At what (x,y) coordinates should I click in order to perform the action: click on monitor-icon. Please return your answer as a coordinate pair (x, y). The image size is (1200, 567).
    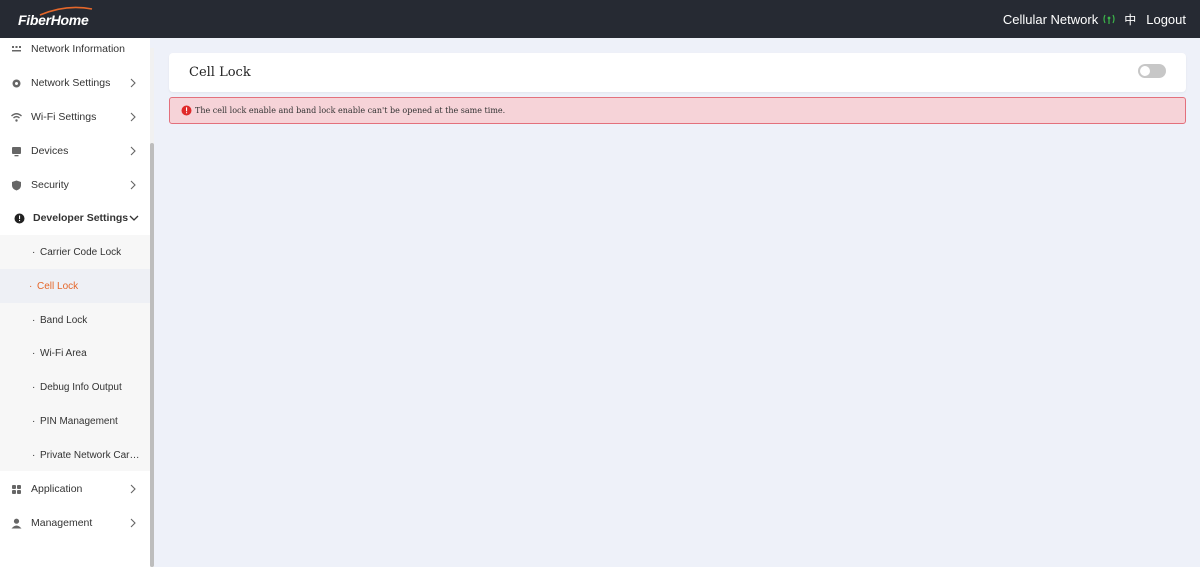
    Looking at the image, I should click on (16, 151).